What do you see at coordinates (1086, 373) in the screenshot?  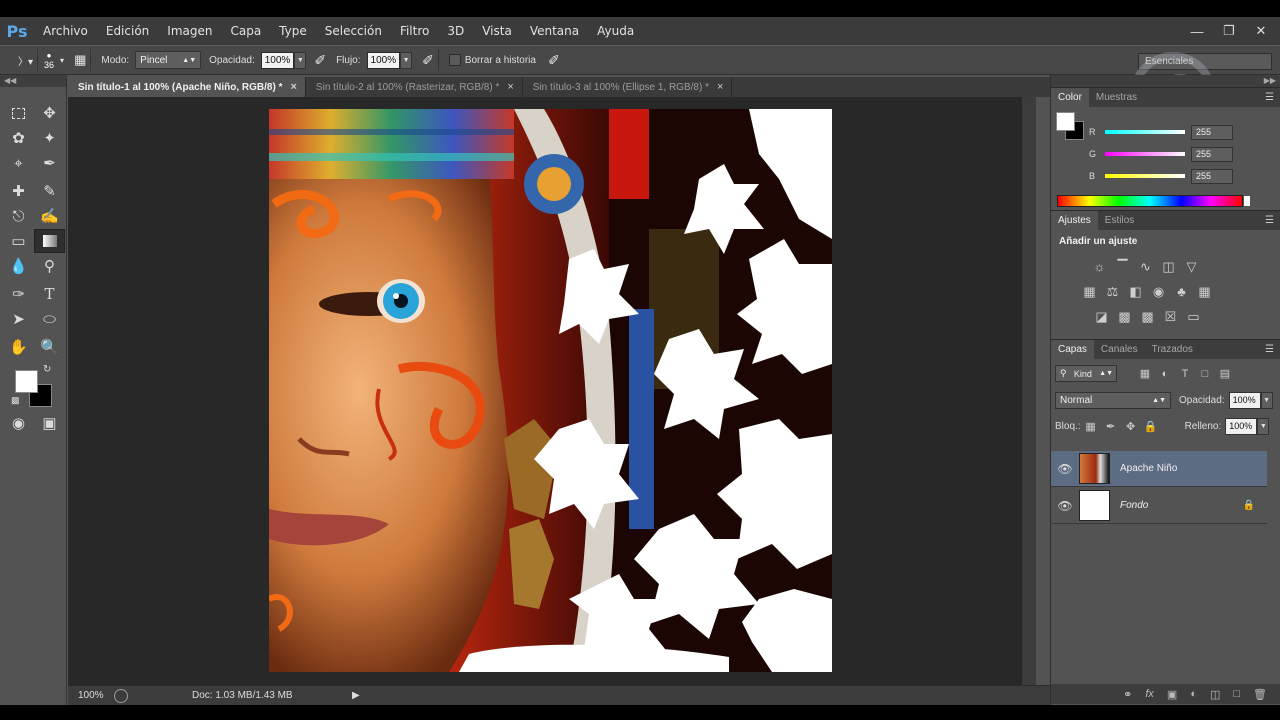 I see `kind-filter-dropdown: ⚲ Kind ▲▼` at bounding box center [1086, 373].